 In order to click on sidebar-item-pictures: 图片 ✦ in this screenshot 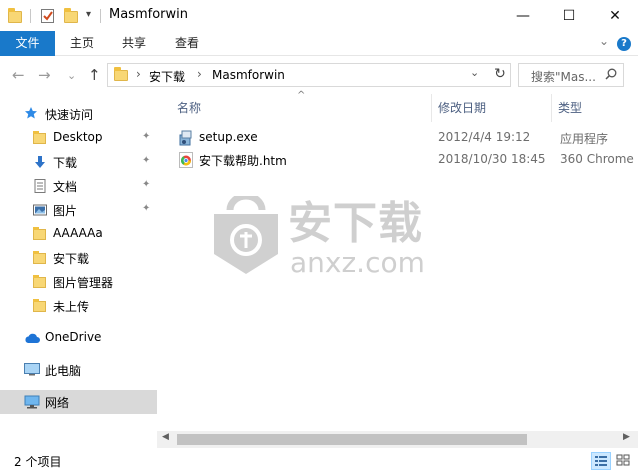, I will do `click(78, 210)`.